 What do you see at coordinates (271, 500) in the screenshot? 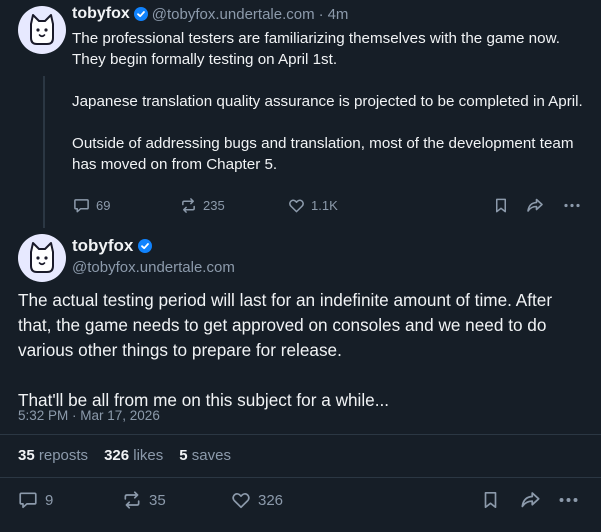
I see `like-count: 326` at bounding box center [271, 500].